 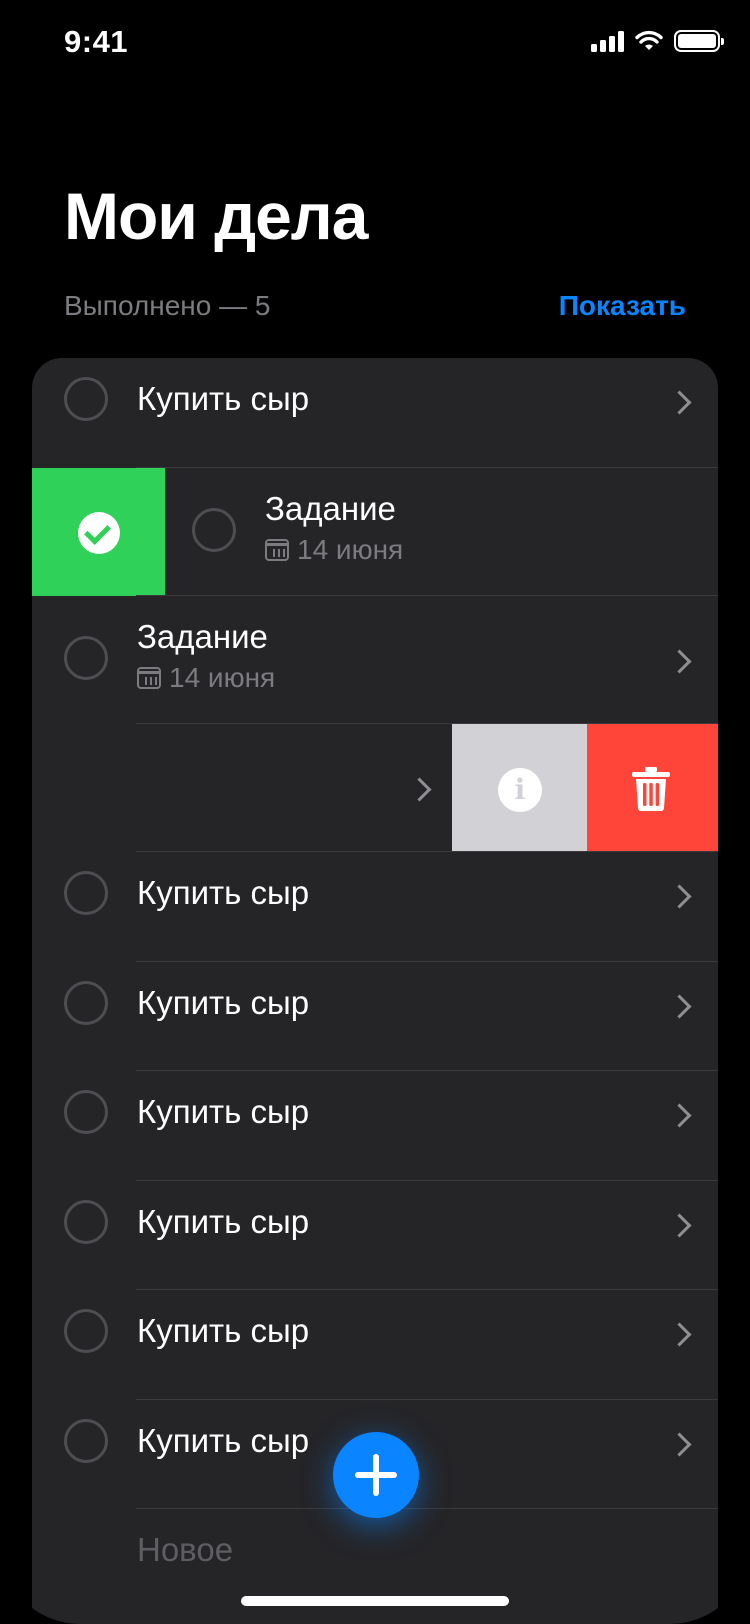 I want to click on home-indicator, so click(x=375, y=1601).